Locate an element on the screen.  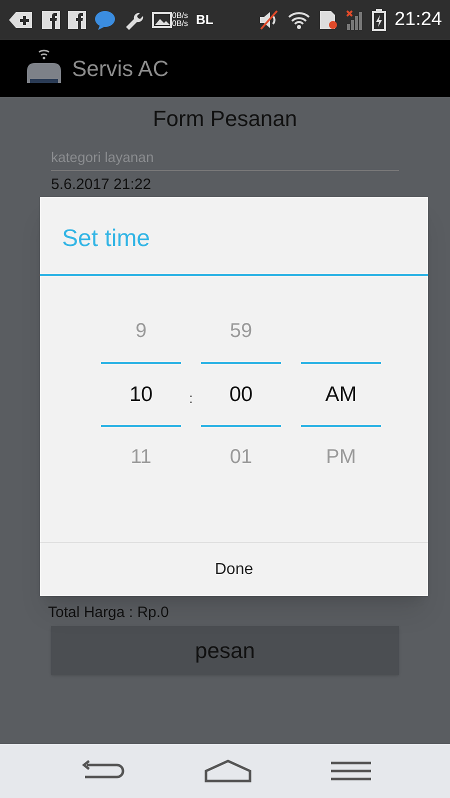
picker-value: 10 is located at coordinates (141, 394).